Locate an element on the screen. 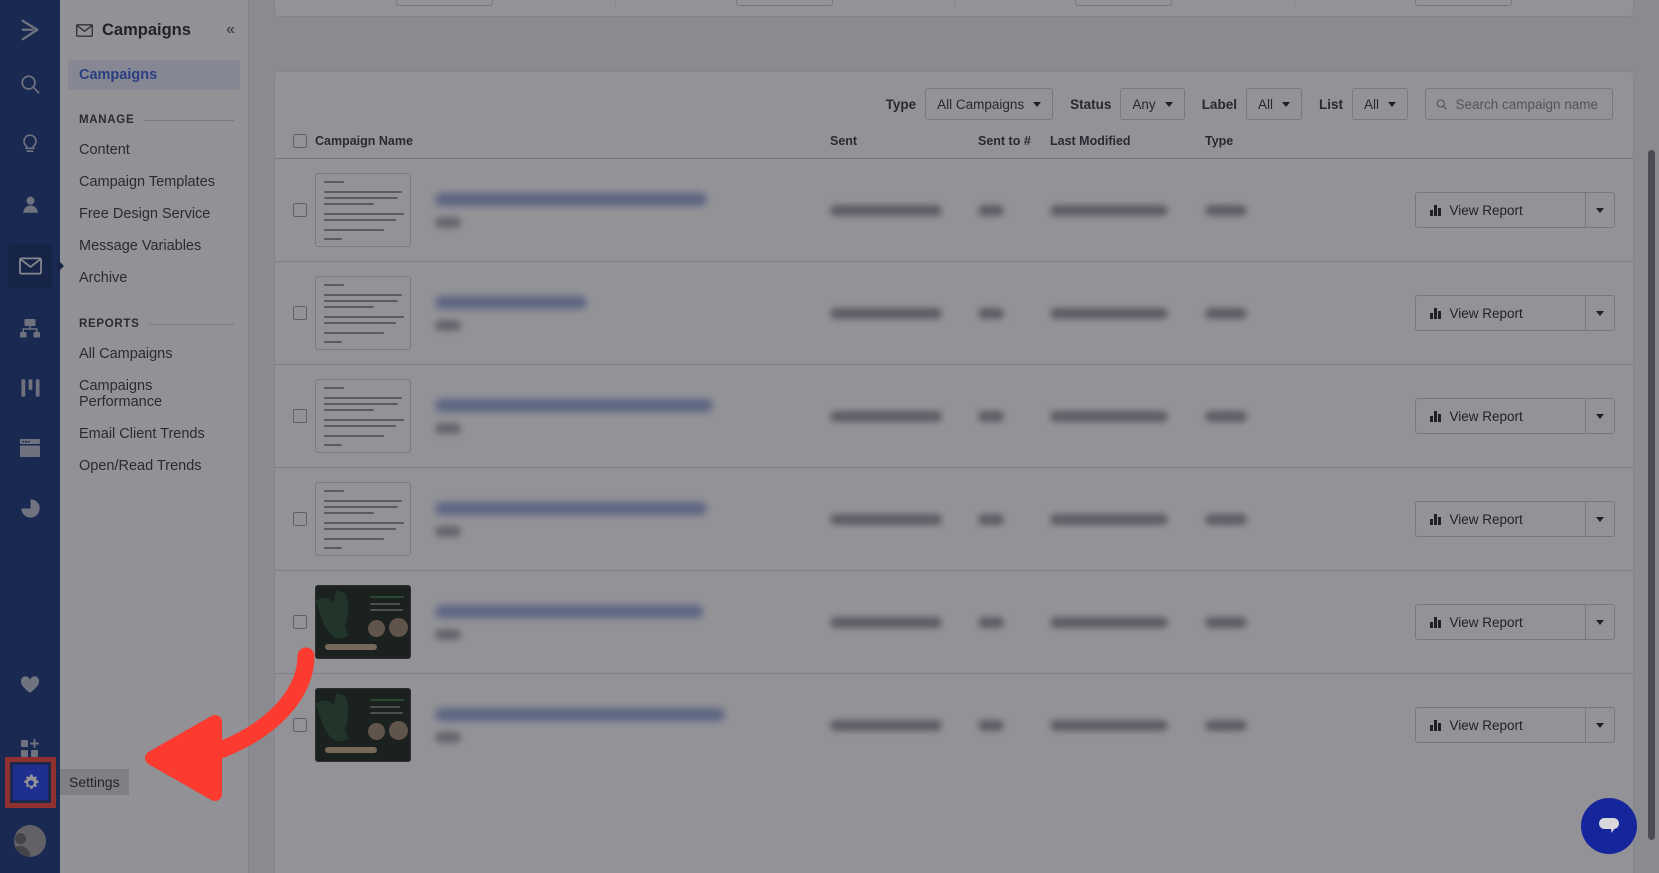 This screenshot has height=873, width=1659. search-icon is located at coordinates (29, 83).